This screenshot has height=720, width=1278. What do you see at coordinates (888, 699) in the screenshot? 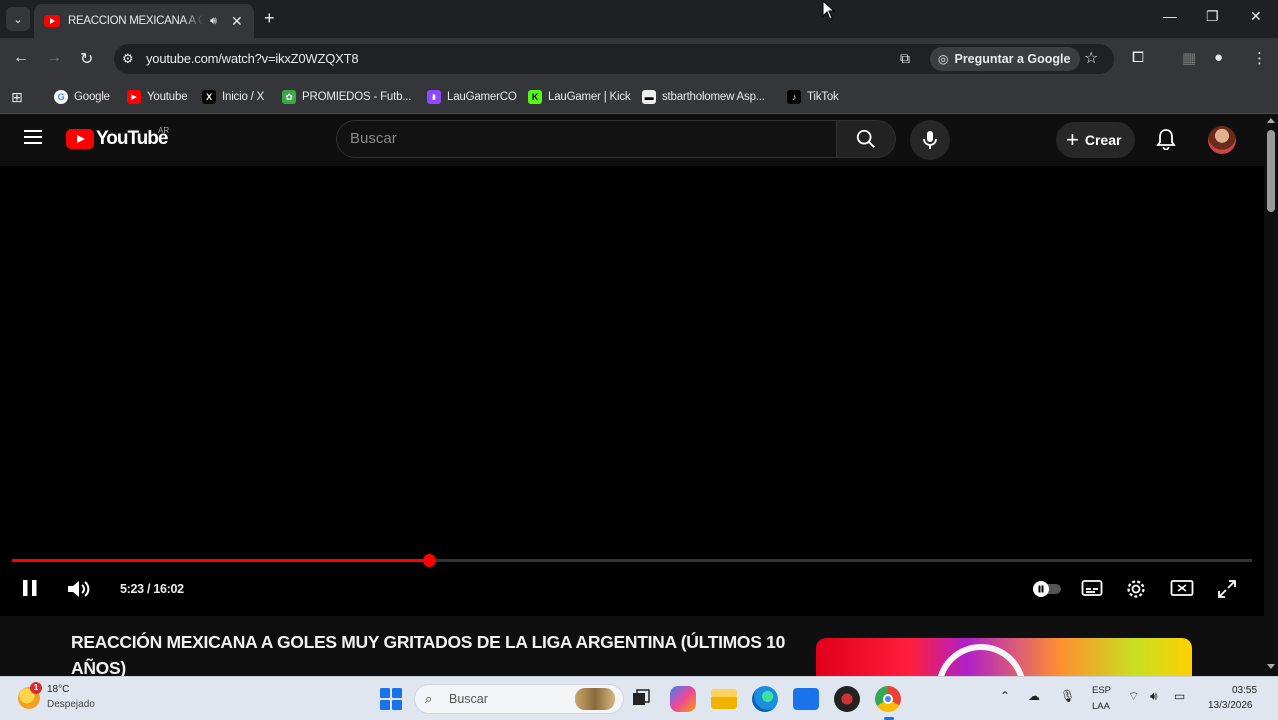
I see `chrome-browser-icon` at bounding box center [888, 699].